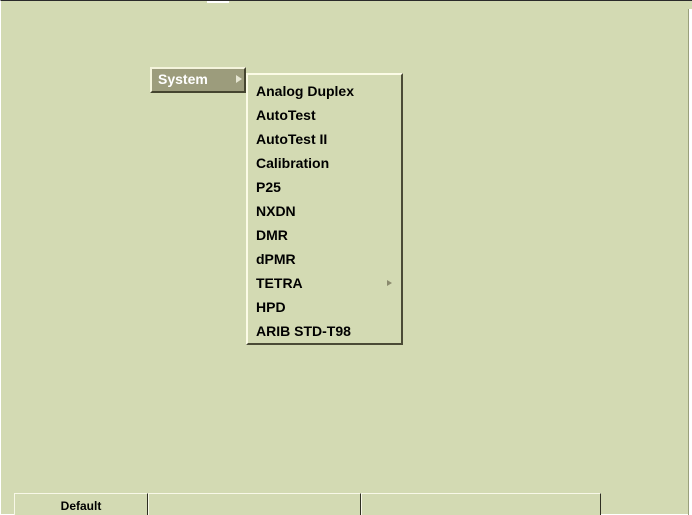 The height and width of the screenshot is (515, 692). What do you see at coordinates (324, 187) in the screenshot?
I see `submenu-item-p25: P25` at bounding box center [324, 187].